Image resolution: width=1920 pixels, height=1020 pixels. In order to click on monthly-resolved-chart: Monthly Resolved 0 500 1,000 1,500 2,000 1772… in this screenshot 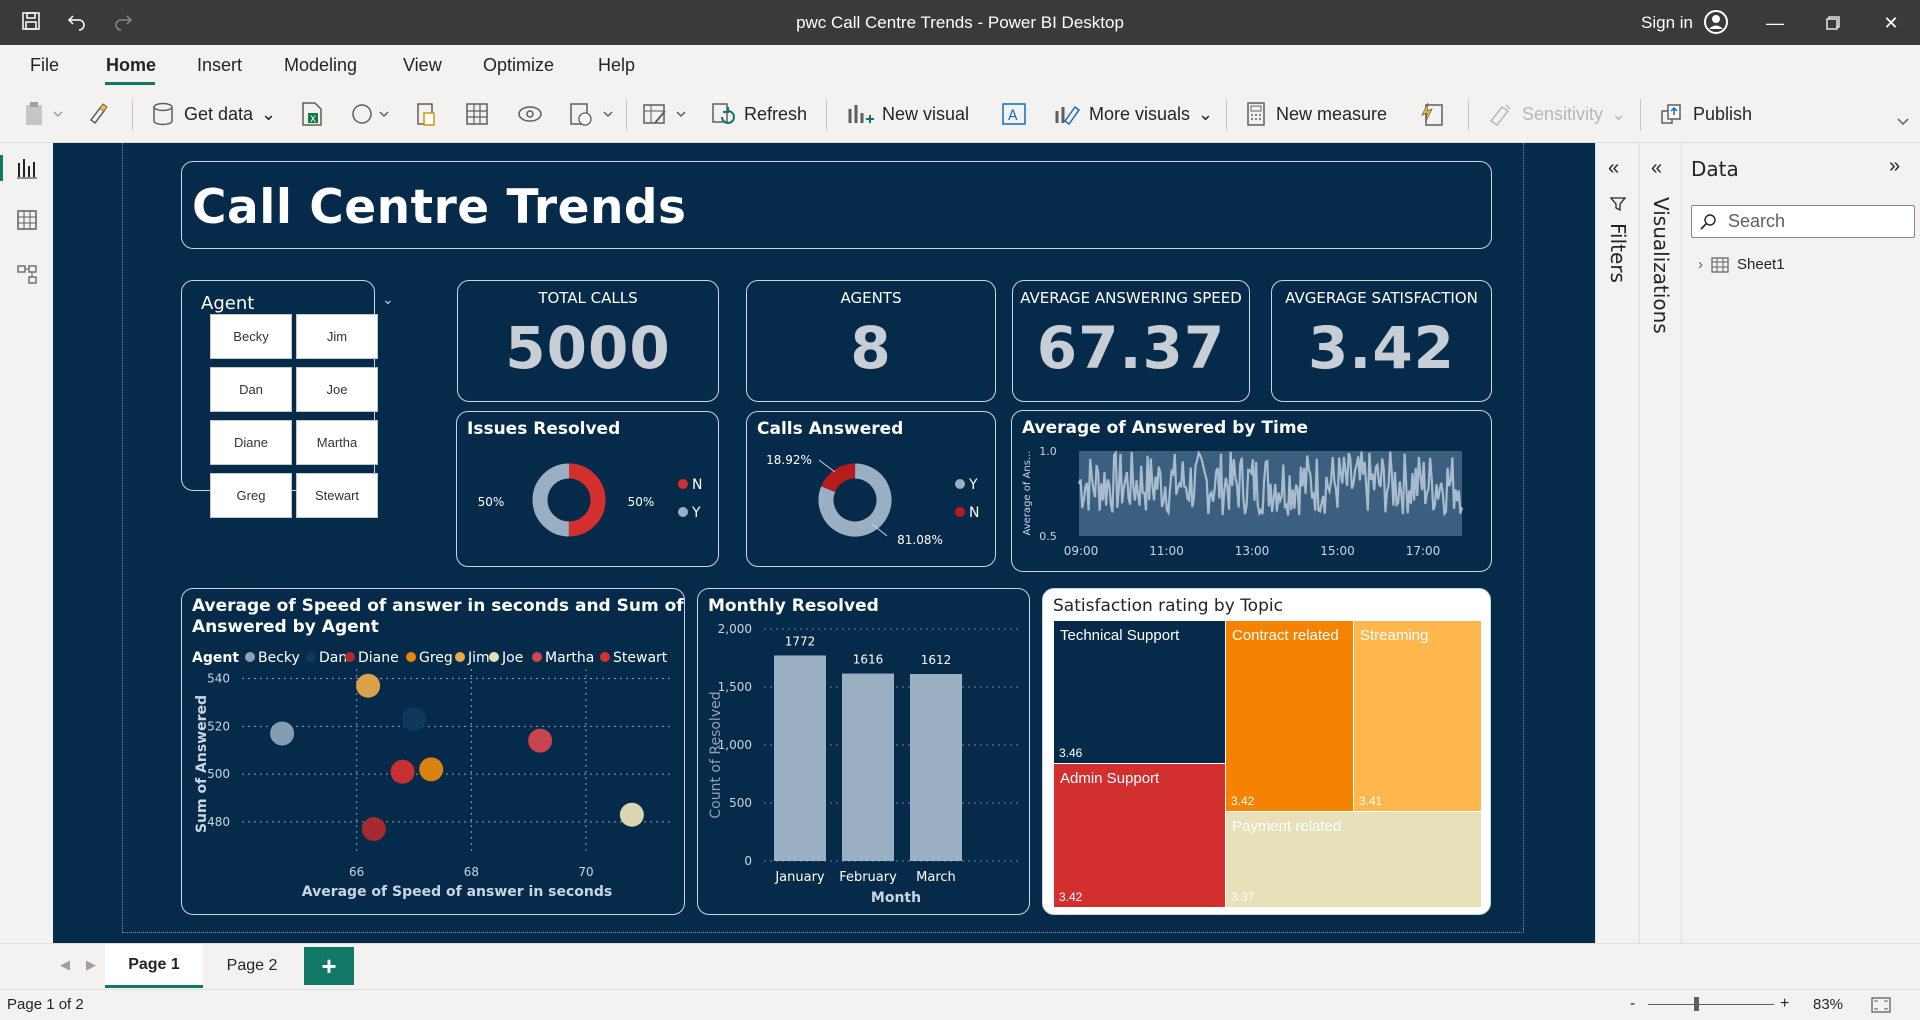, I will do `click(863, 751)`.